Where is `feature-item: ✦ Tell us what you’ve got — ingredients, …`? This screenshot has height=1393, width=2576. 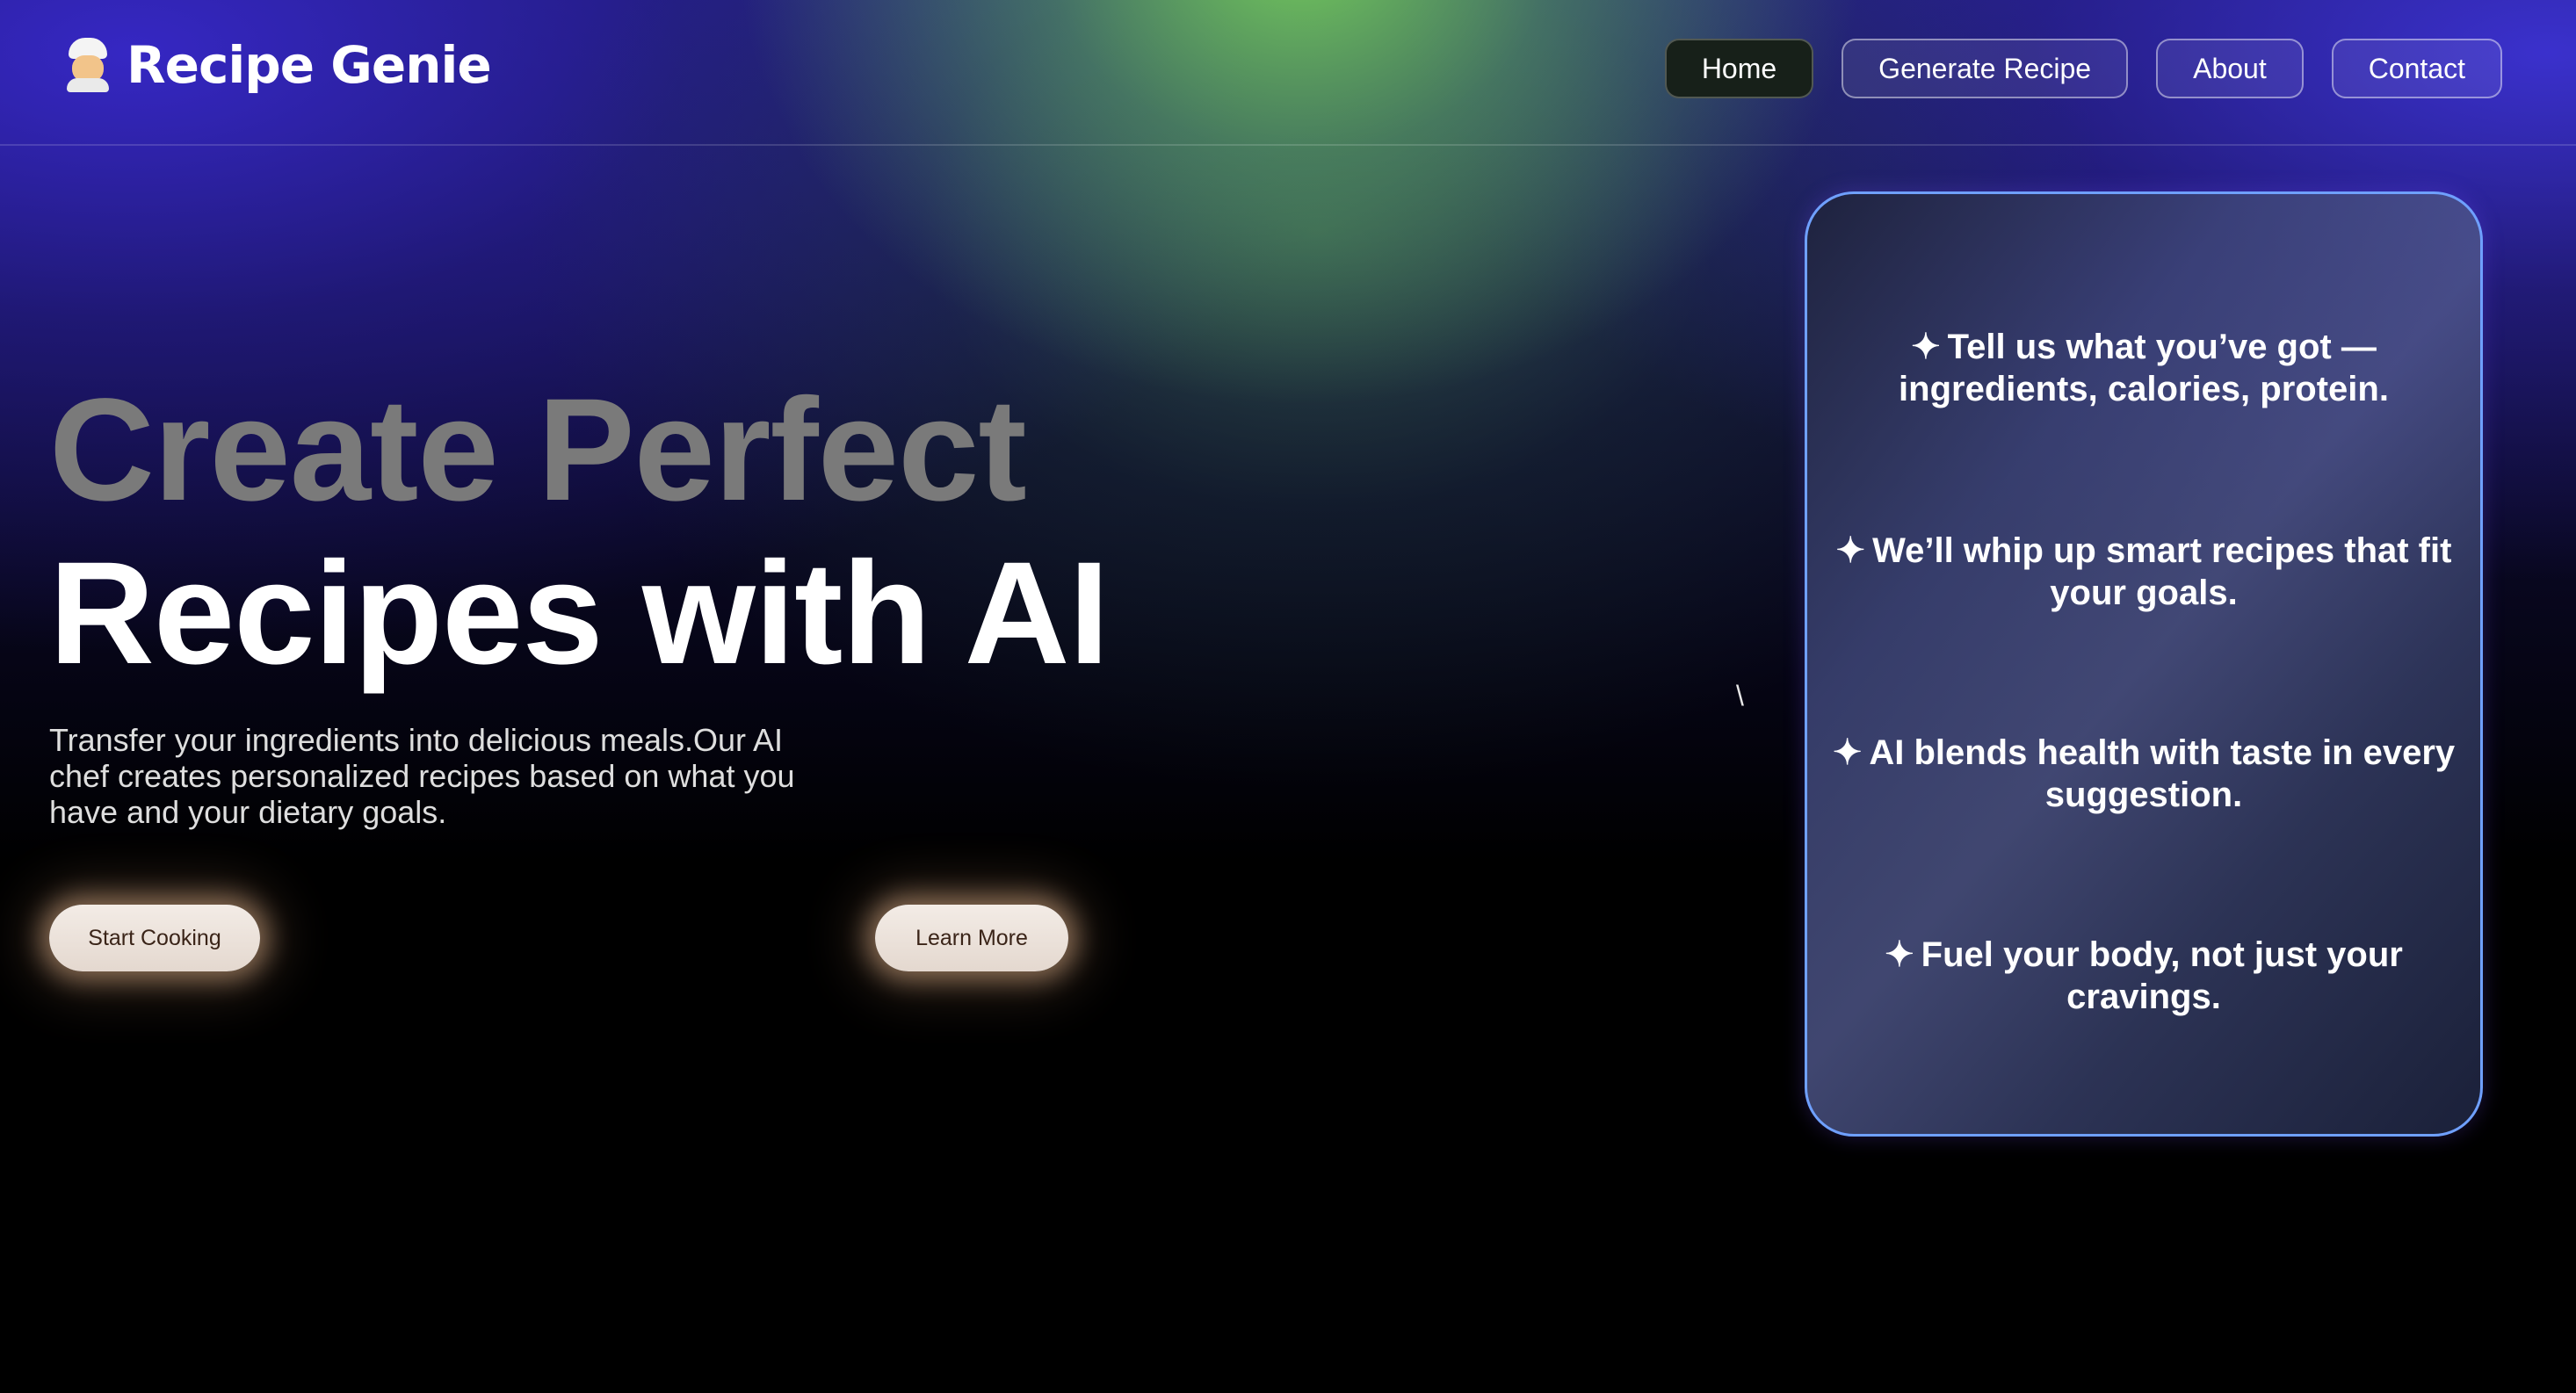 feature-item: ✦ Tell us what you’ve got — ingredients, … is located at coordinates (2143, 368).